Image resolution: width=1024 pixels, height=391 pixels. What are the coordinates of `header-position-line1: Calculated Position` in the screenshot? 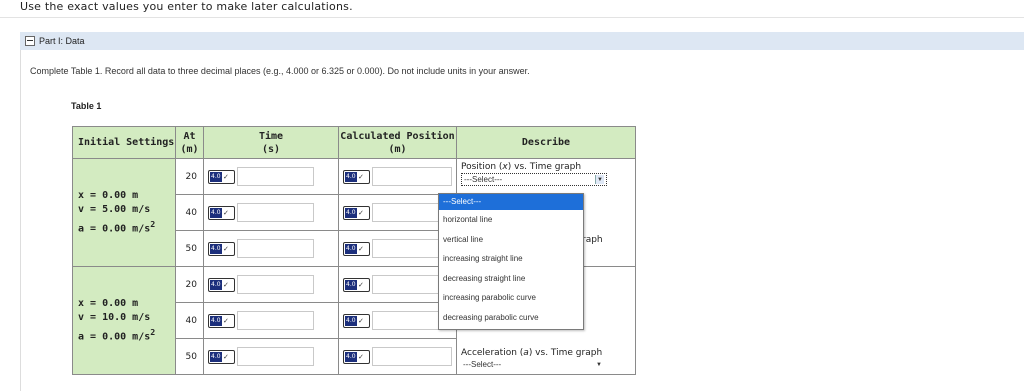 It's located at (397, 136).